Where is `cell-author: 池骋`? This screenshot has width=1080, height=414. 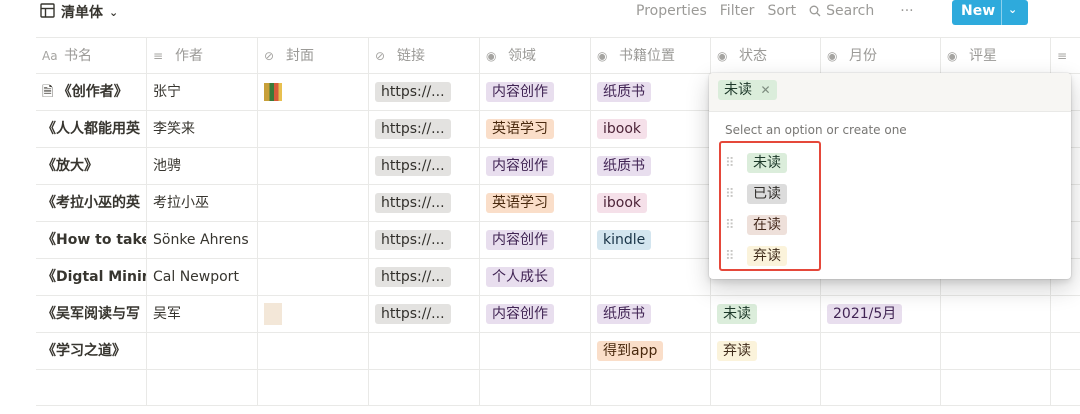
cell-author: 池骋 is located at coordinates (202, 166).